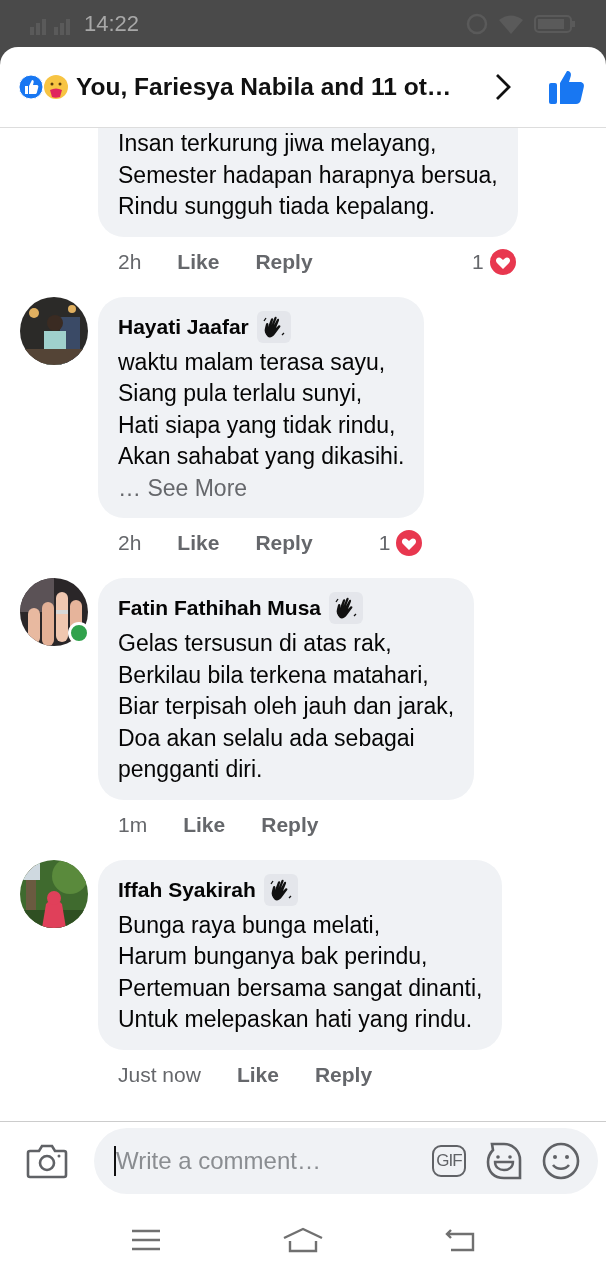  I want to click on author-name: Hayati Jaafar, so click(183, 326).